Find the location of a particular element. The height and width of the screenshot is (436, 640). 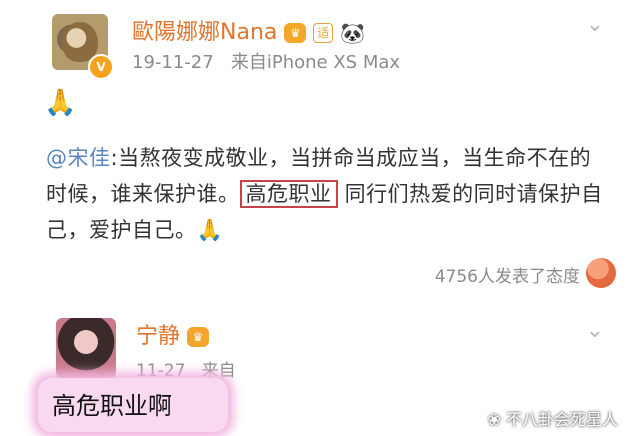

mention-link: @宋佳 is located at coordinates (78, 158).